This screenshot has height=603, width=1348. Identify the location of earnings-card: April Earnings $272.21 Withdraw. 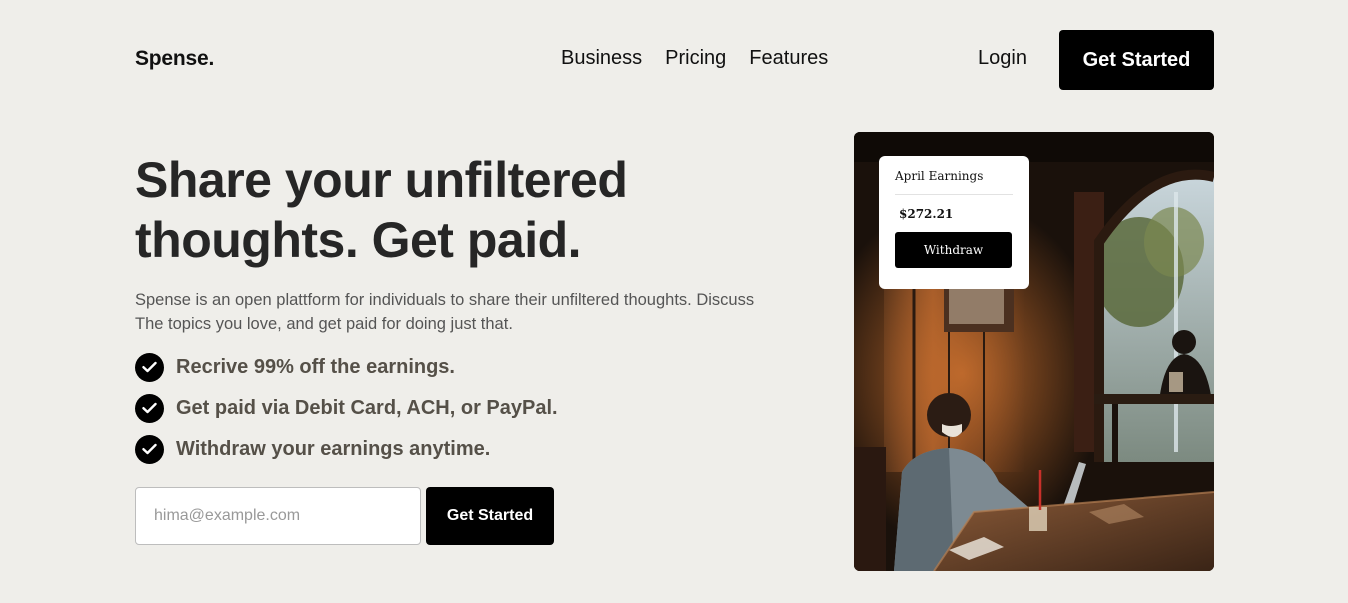
(954, 222).